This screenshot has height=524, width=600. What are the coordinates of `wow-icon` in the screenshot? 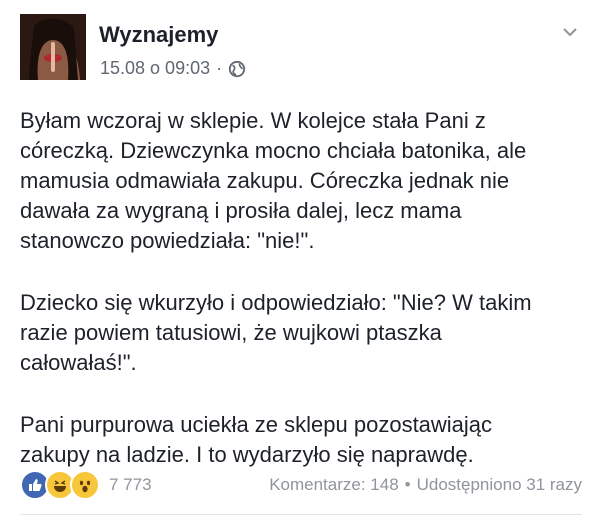 It's located at (85, 485).